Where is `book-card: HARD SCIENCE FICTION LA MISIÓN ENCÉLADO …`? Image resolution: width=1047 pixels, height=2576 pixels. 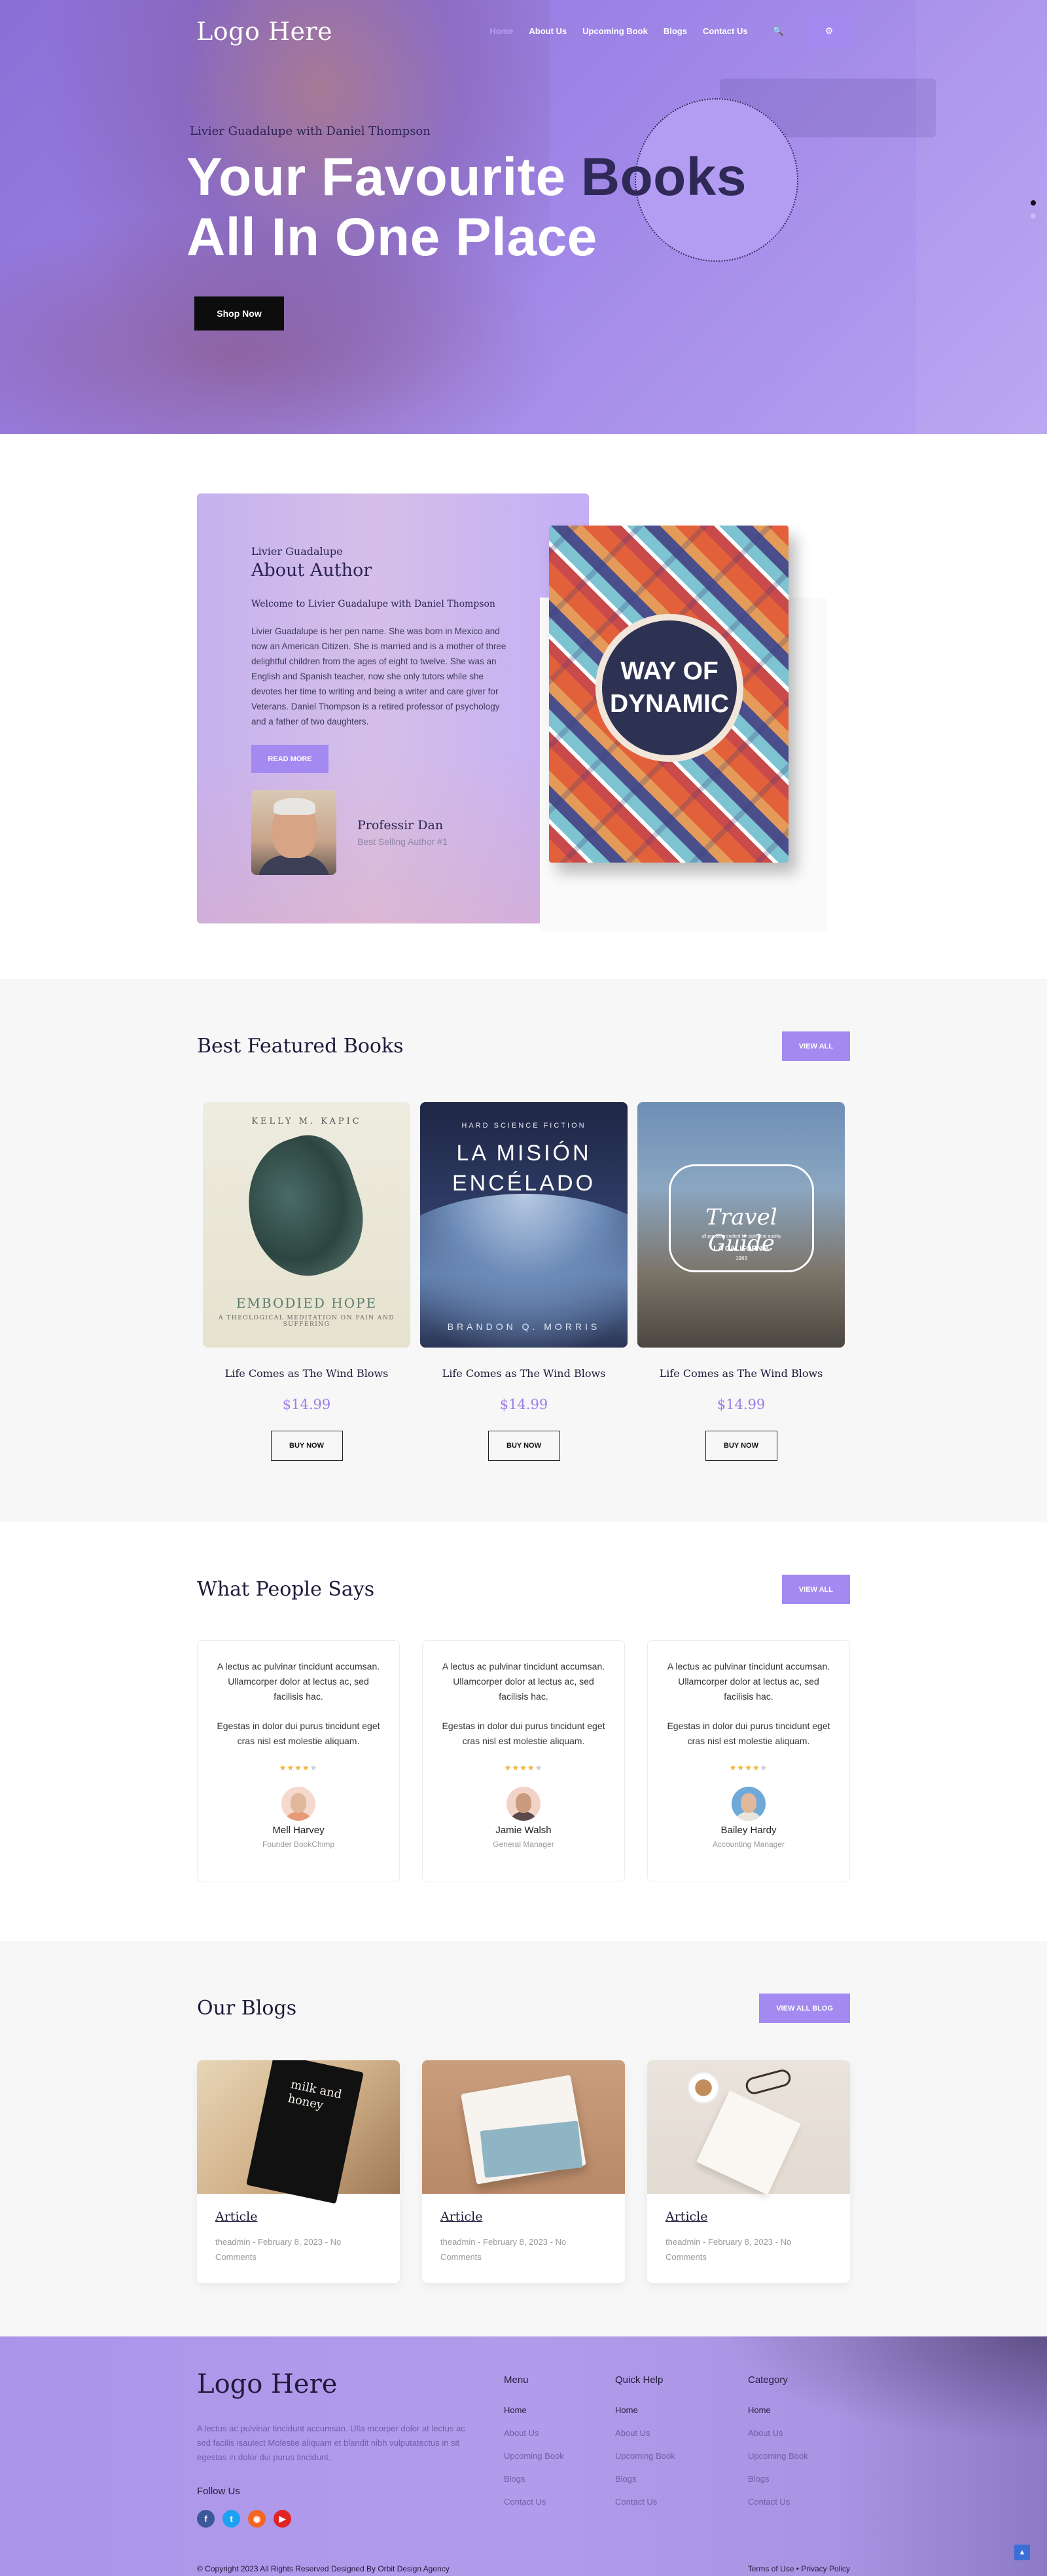
book-card: HARD SCIENCE FICTION LA MISIÓN ENCÉLADO … is located at coordinates (524, 1281).